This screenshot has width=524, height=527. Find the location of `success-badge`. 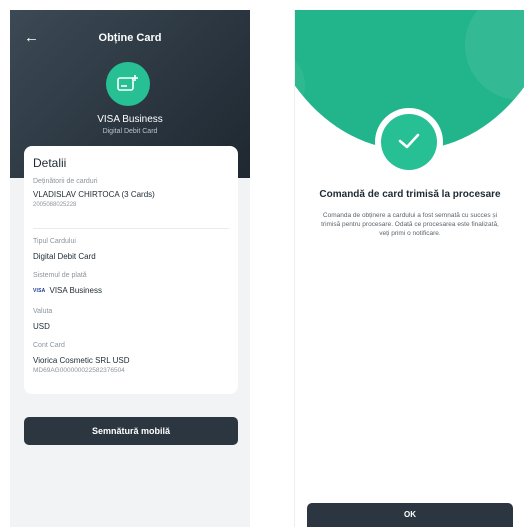

success-badge is located at coordinates (409, 142).